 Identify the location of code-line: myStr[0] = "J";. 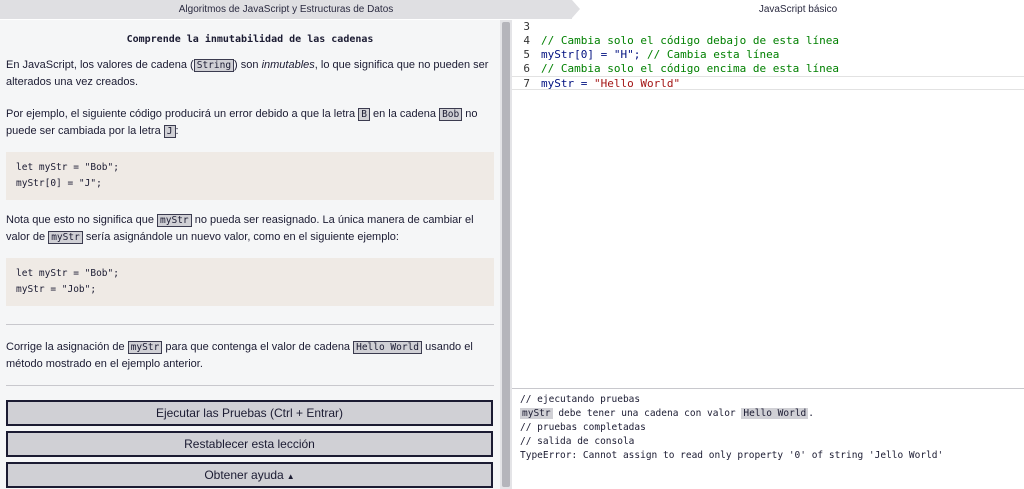
(59, 183).